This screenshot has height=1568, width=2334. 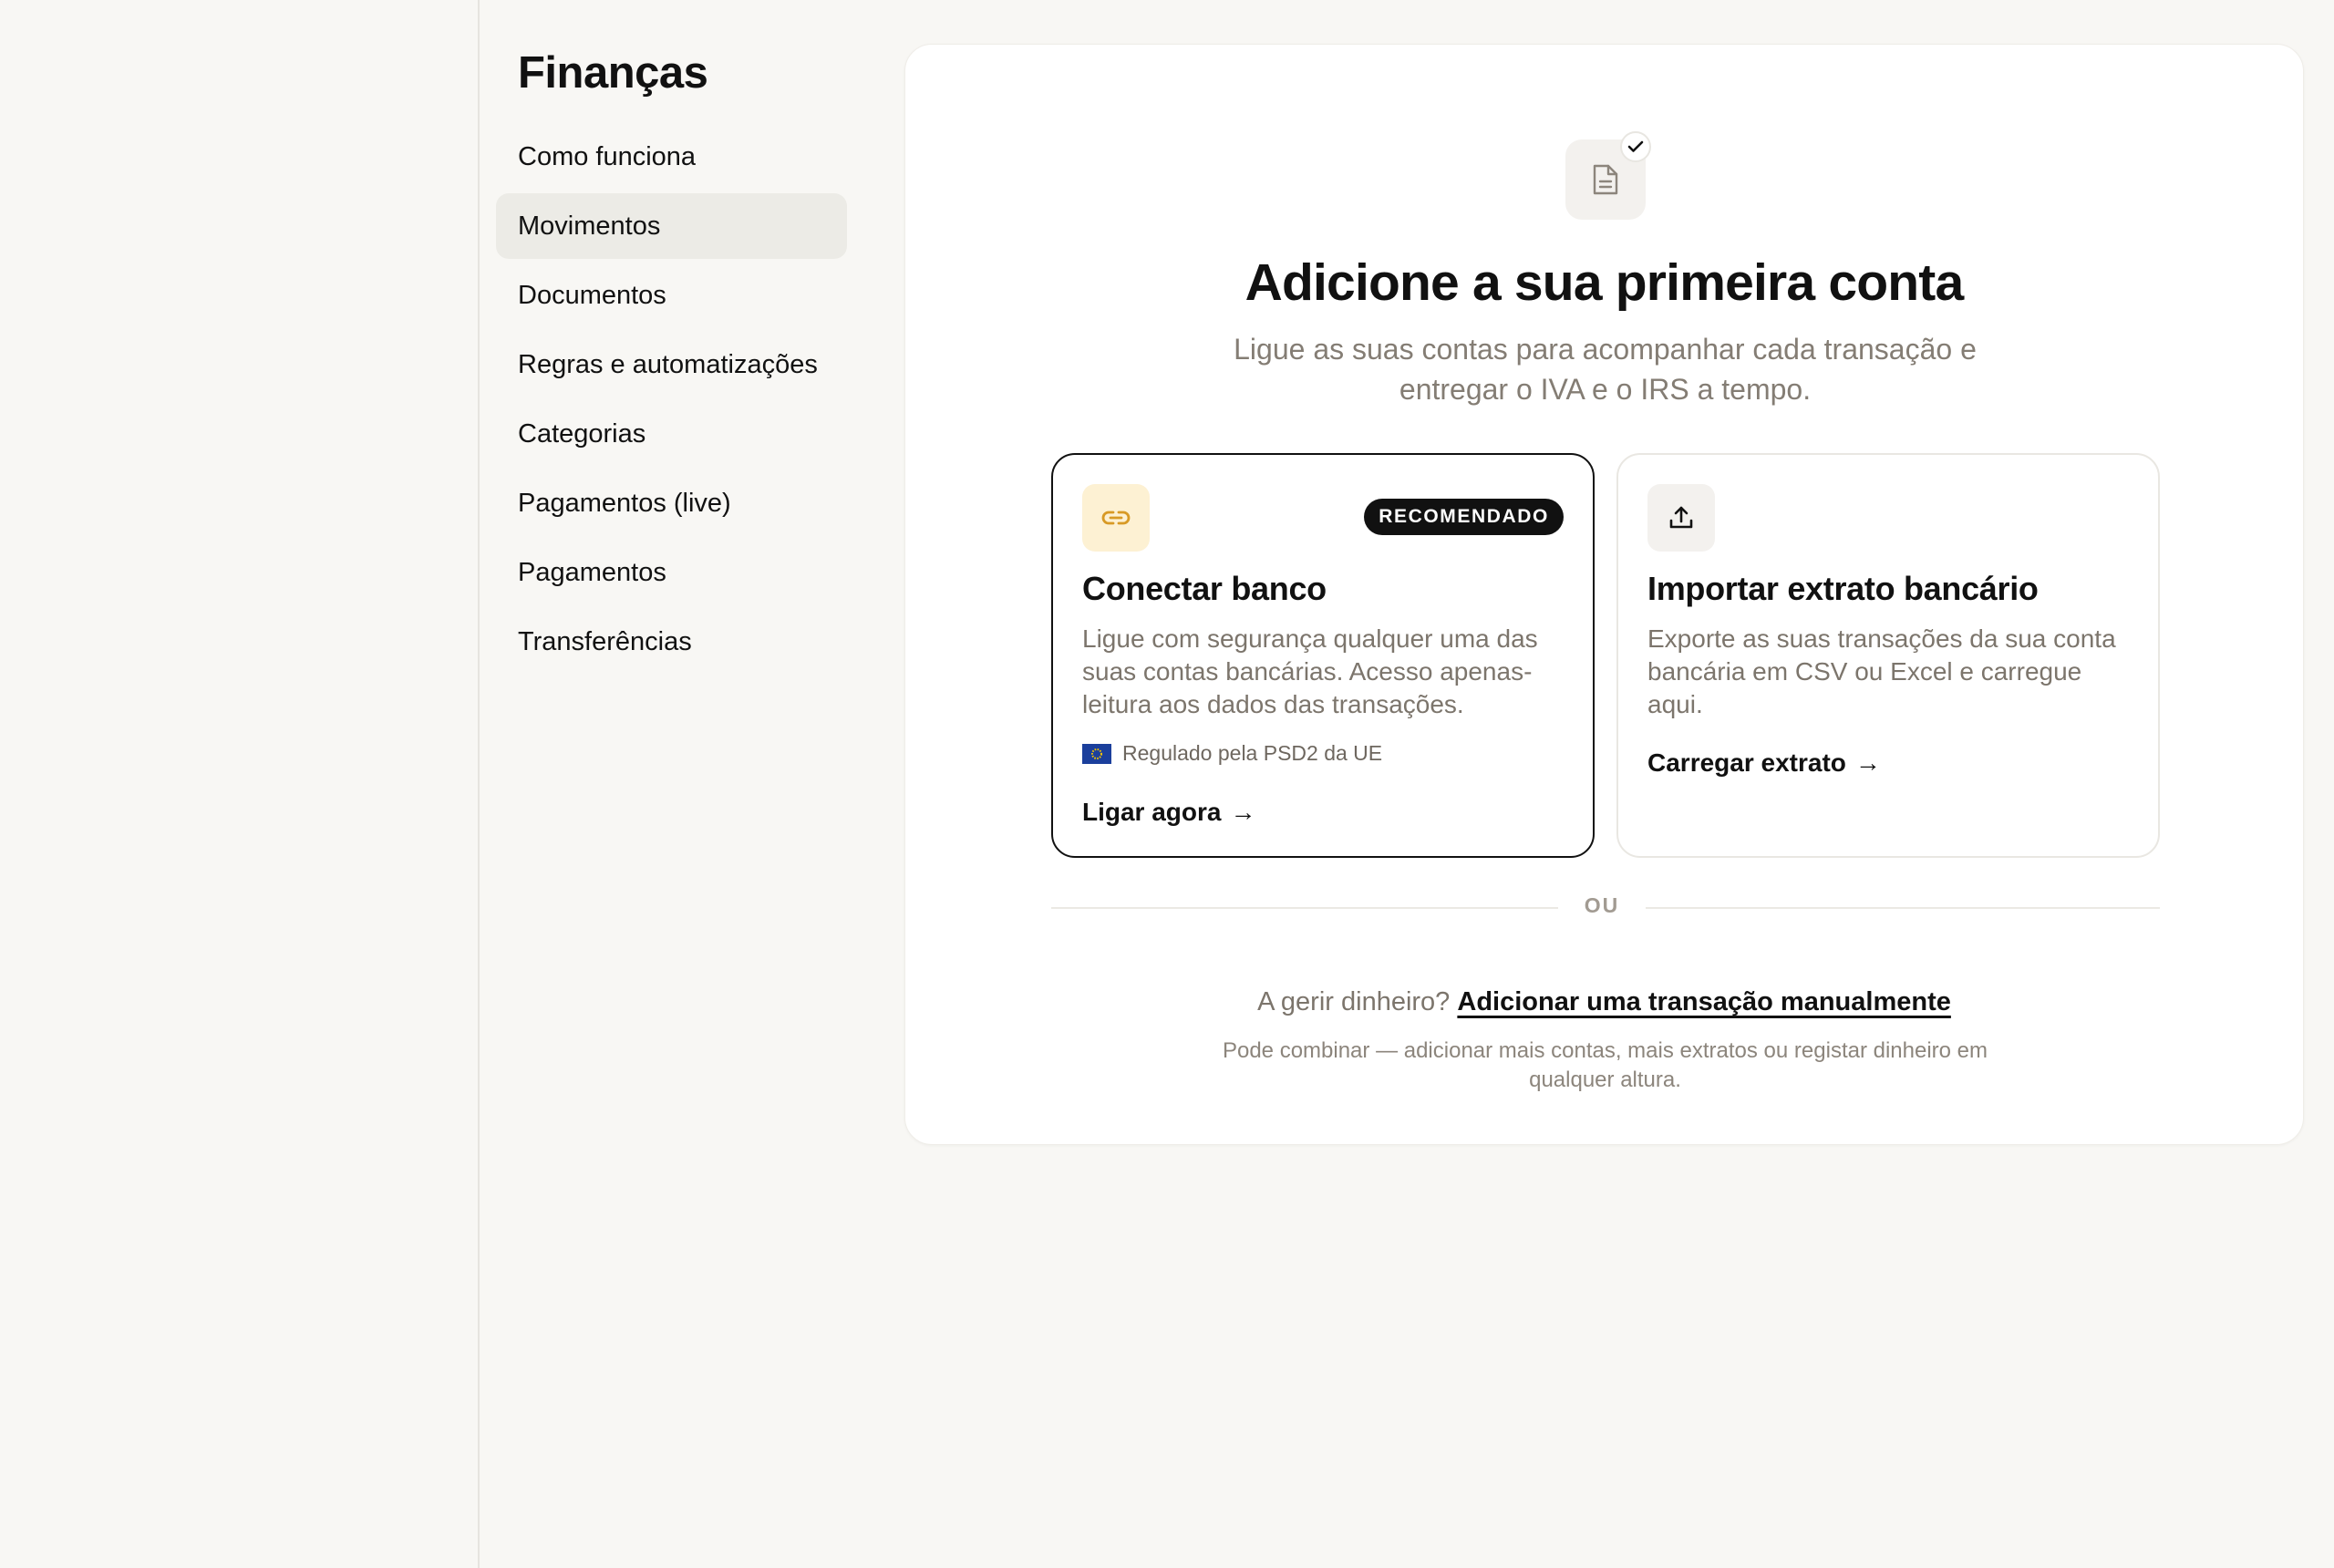 I want to click on sidebar-item-regras: Regras e automatizações, so click(x=671, y=364).